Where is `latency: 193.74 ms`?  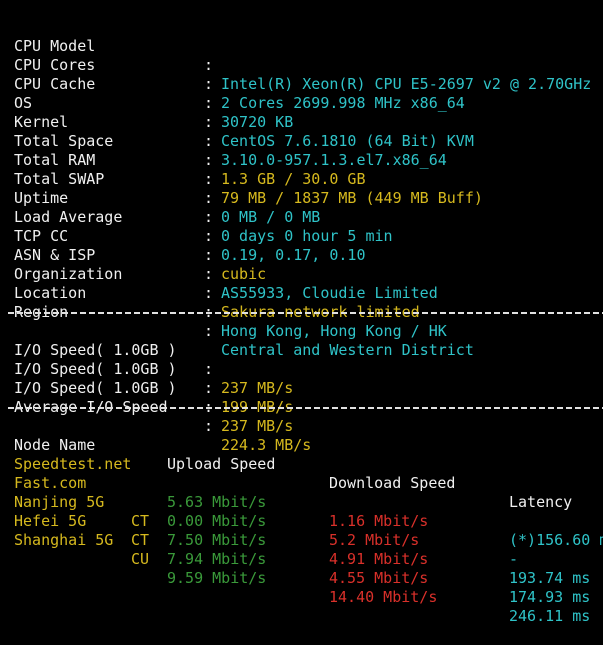 latency: 193.74 ms is located at coordinates (550, 578).